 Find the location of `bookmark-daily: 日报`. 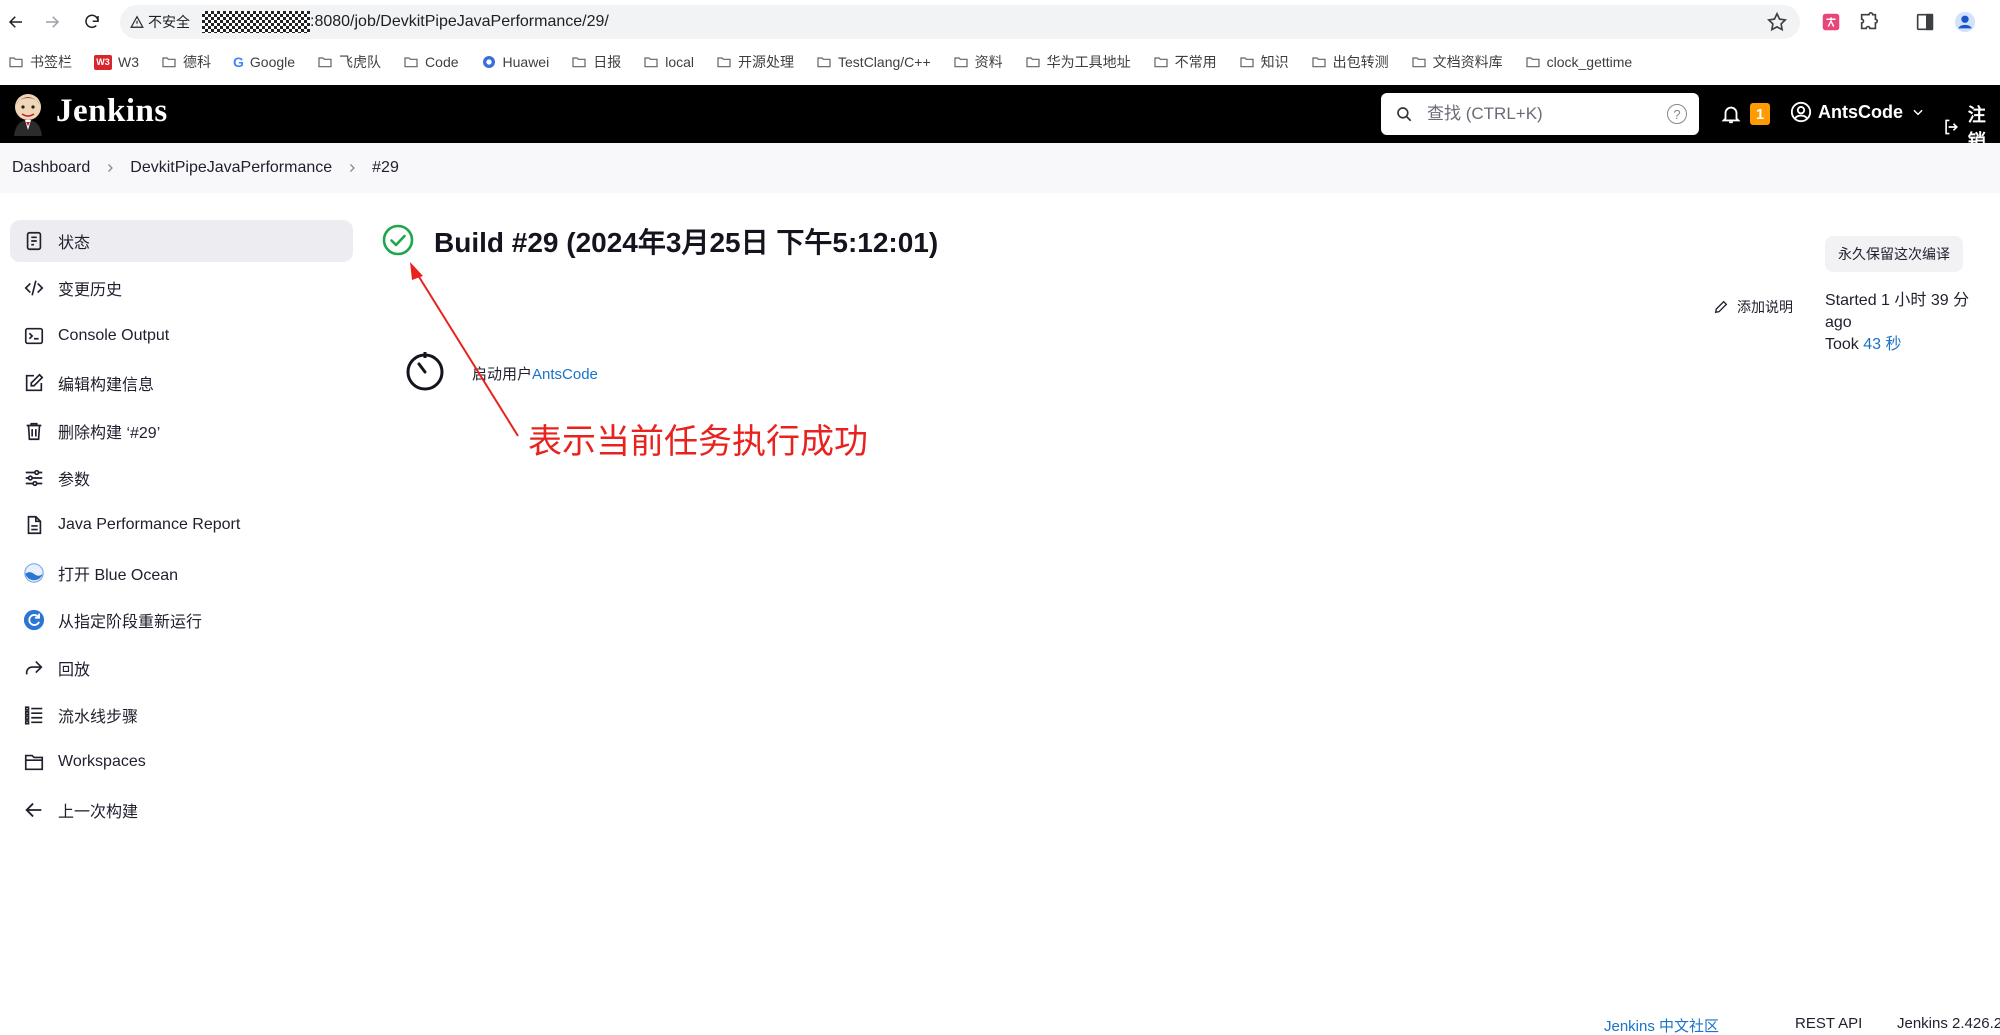

bookmark-daily: 日报 is located at coordinates (596, 62).